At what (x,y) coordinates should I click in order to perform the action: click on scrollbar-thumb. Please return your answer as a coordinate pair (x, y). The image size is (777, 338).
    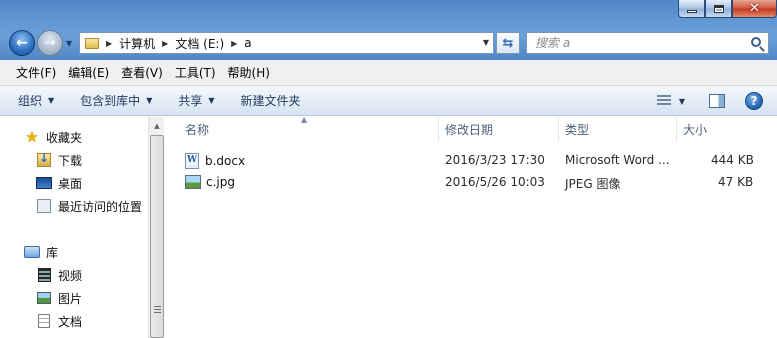
    Looking at the image, I should click on (157, 236).